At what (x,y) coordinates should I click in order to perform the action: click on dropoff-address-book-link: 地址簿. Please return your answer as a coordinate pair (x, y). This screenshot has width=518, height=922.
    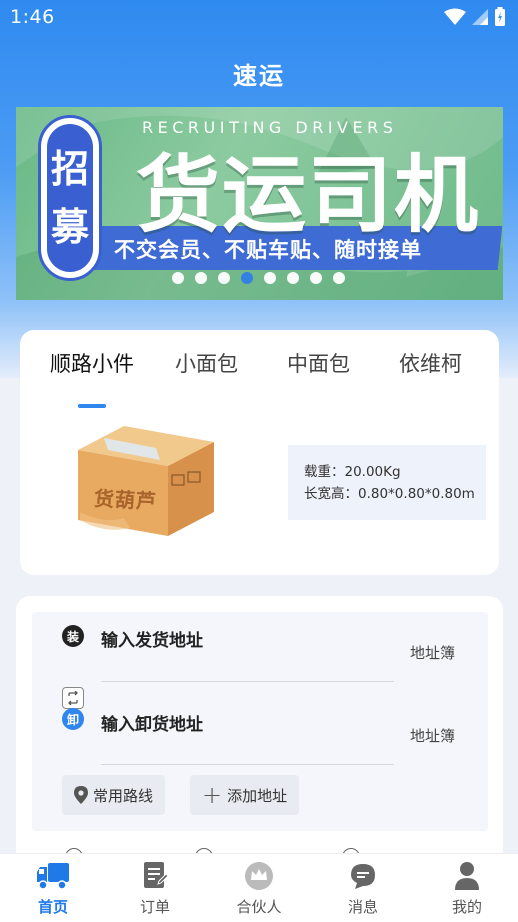
    Looking at the image, I should click on (432, 735).